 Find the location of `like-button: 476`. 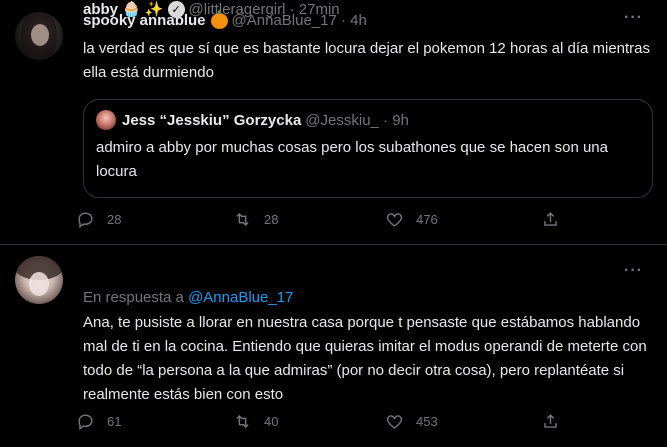

like-button: 476 is located at coordinates (411, 219).